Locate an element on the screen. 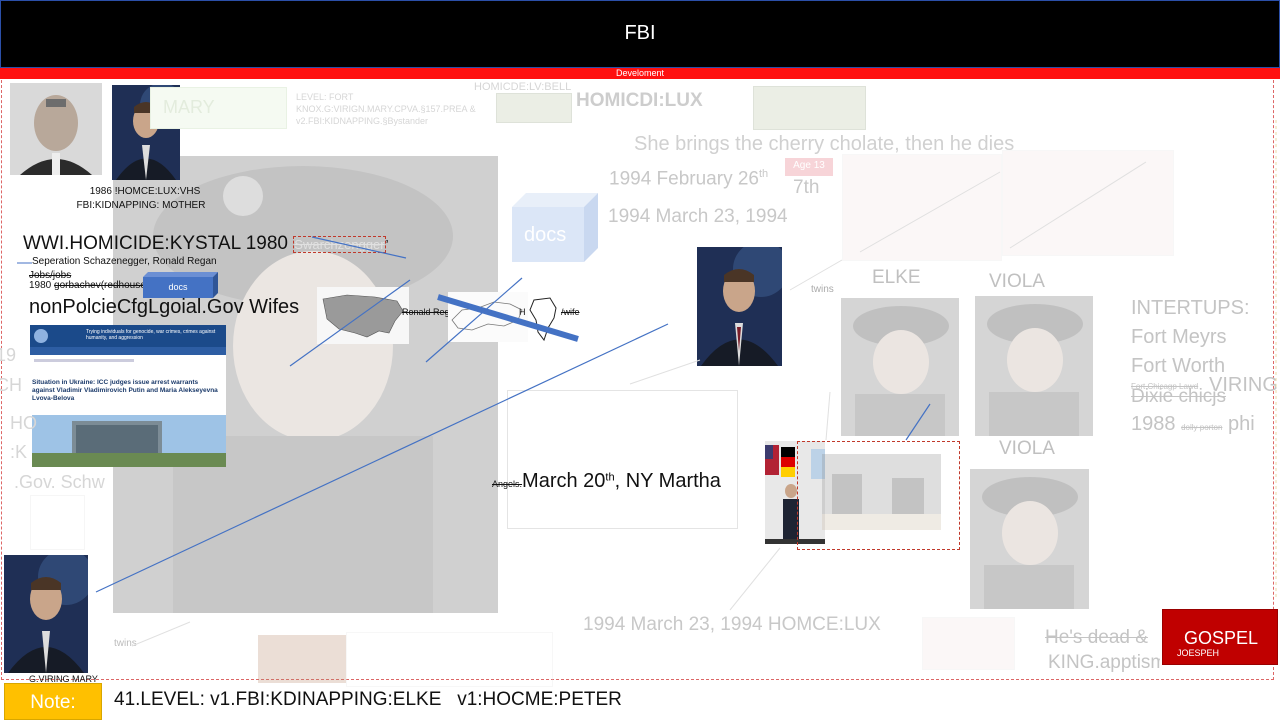 Image resolution: width=1280 pixels, height=720 pixels. separation-note: Seperation Schazenegger, Ronald Regan is located at coordinates (124, 261).